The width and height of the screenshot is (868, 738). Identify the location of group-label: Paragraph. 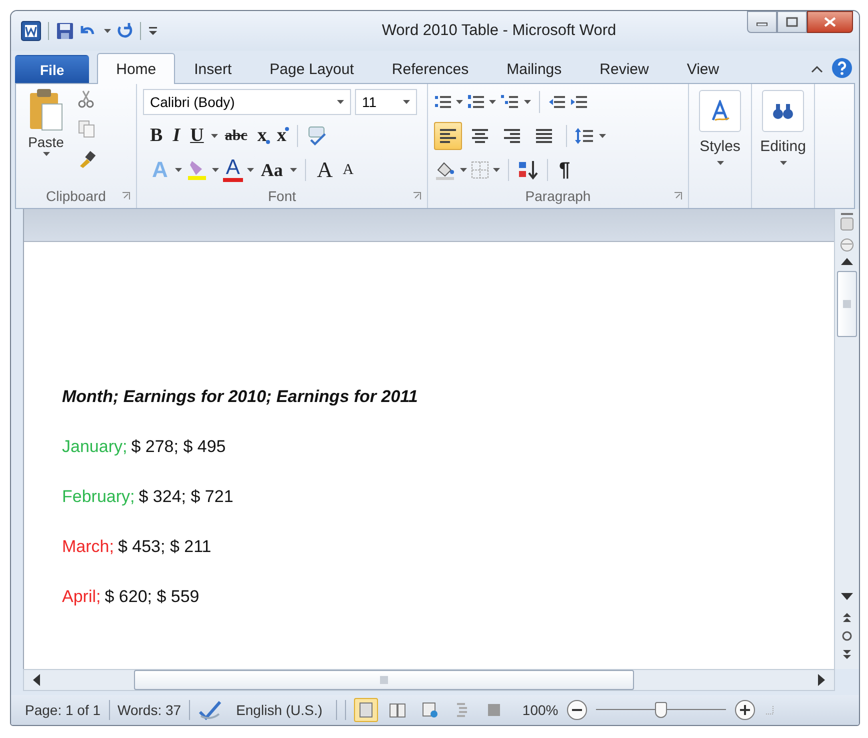
(558, 196).